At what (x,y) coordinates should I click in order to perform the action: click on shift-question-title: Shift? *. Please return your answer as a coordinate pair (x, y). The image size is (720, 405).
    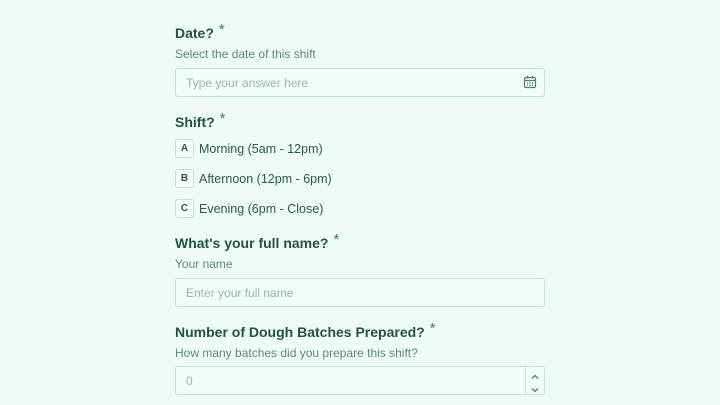
    Looking at the image, I should click on (200, 121).